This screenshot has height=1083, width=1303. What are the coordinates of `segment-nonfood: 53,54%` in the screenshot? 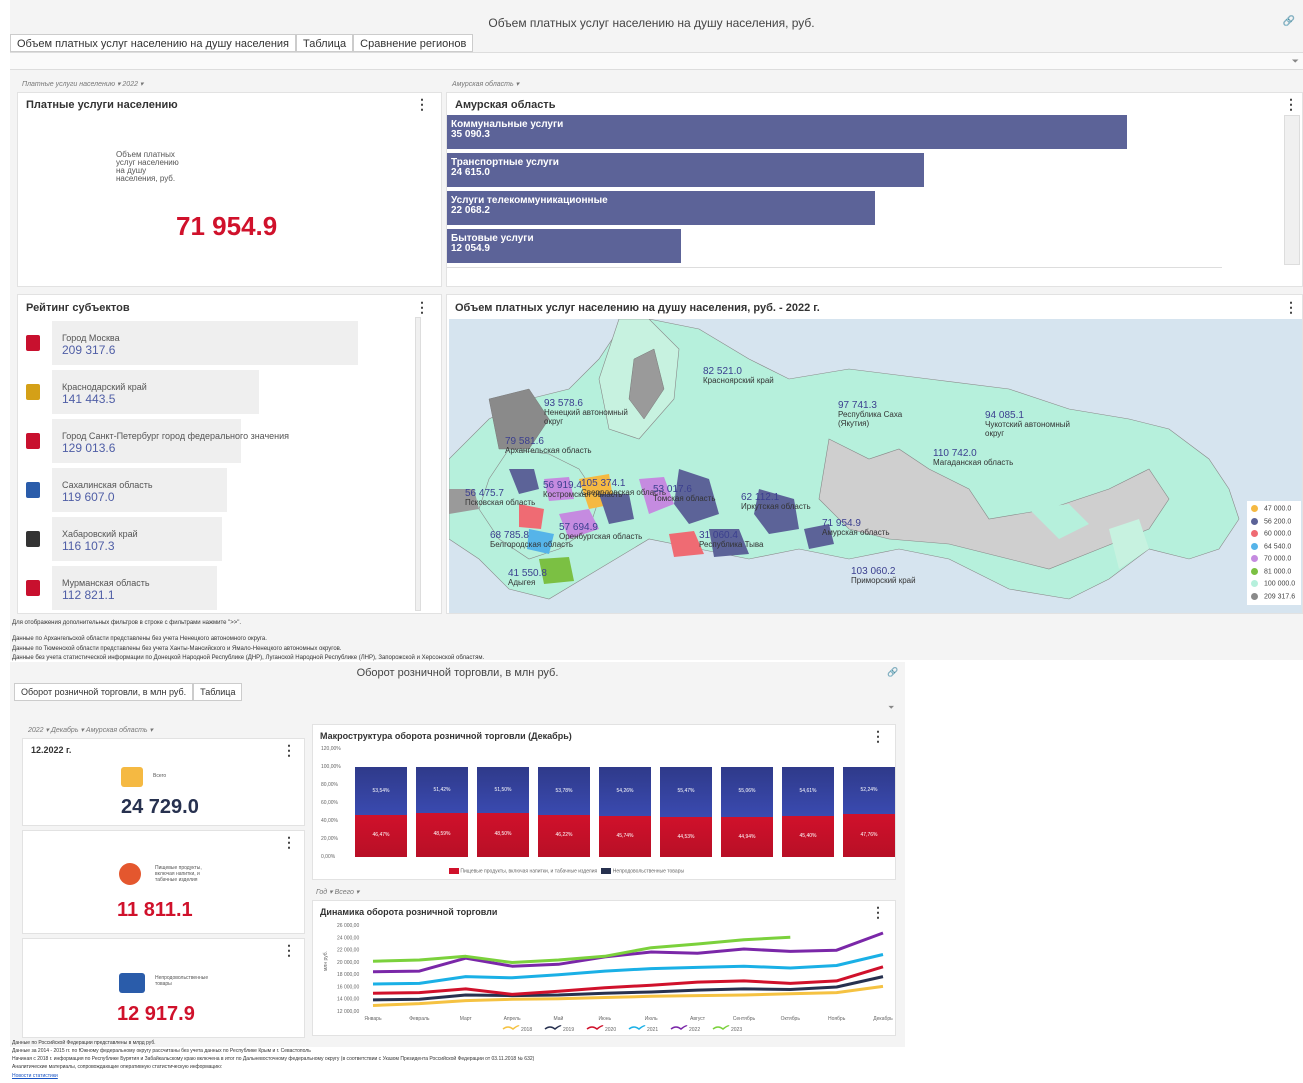 It's located at (381, 791).